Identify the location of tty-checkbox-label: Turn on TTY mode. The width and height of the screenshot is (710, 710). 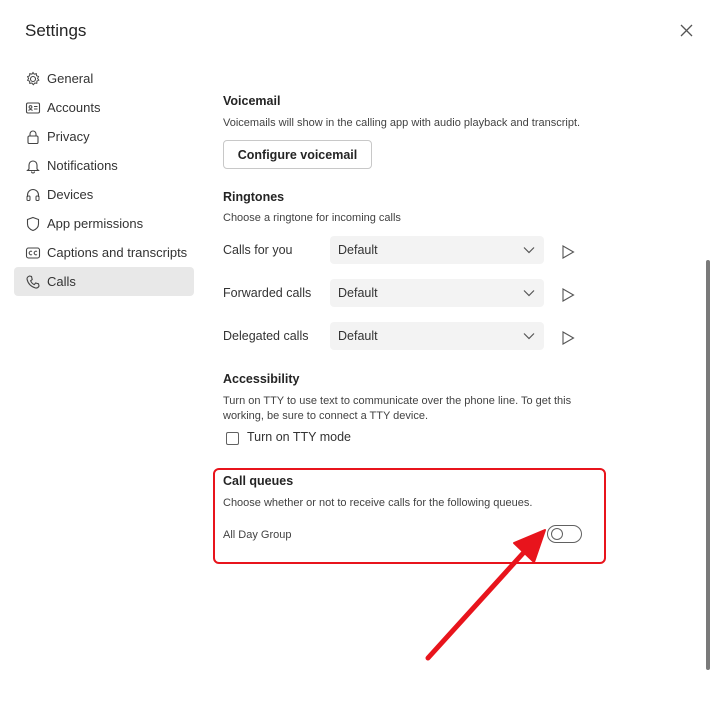
(299, 437).